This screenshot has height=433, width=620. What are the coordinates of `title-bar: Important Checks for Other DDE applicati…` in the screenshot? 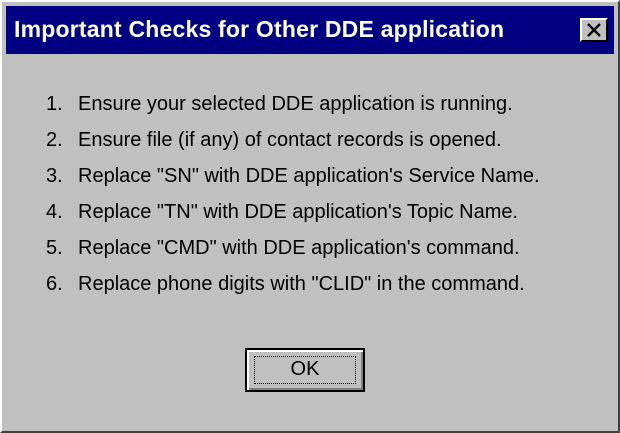 It's located at (310, 30).